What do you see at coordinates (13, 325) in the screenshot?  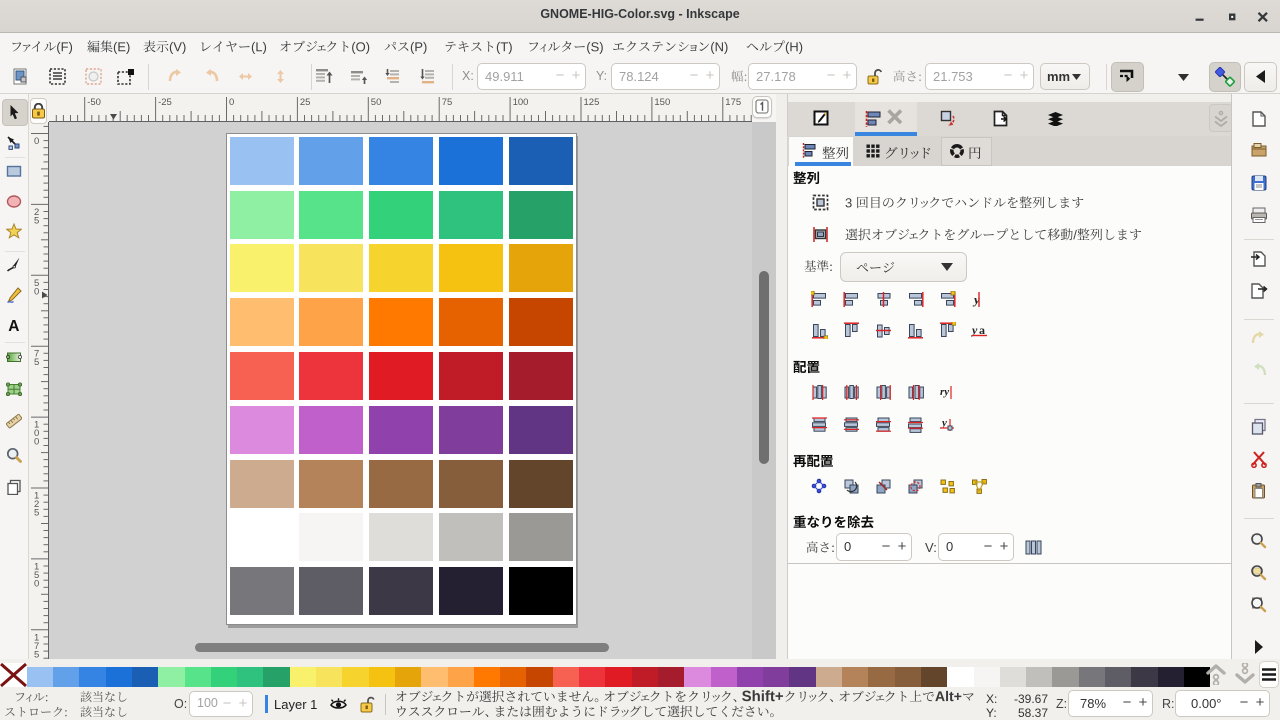 I see `svg-text: A` at bounding box center [13, 325].